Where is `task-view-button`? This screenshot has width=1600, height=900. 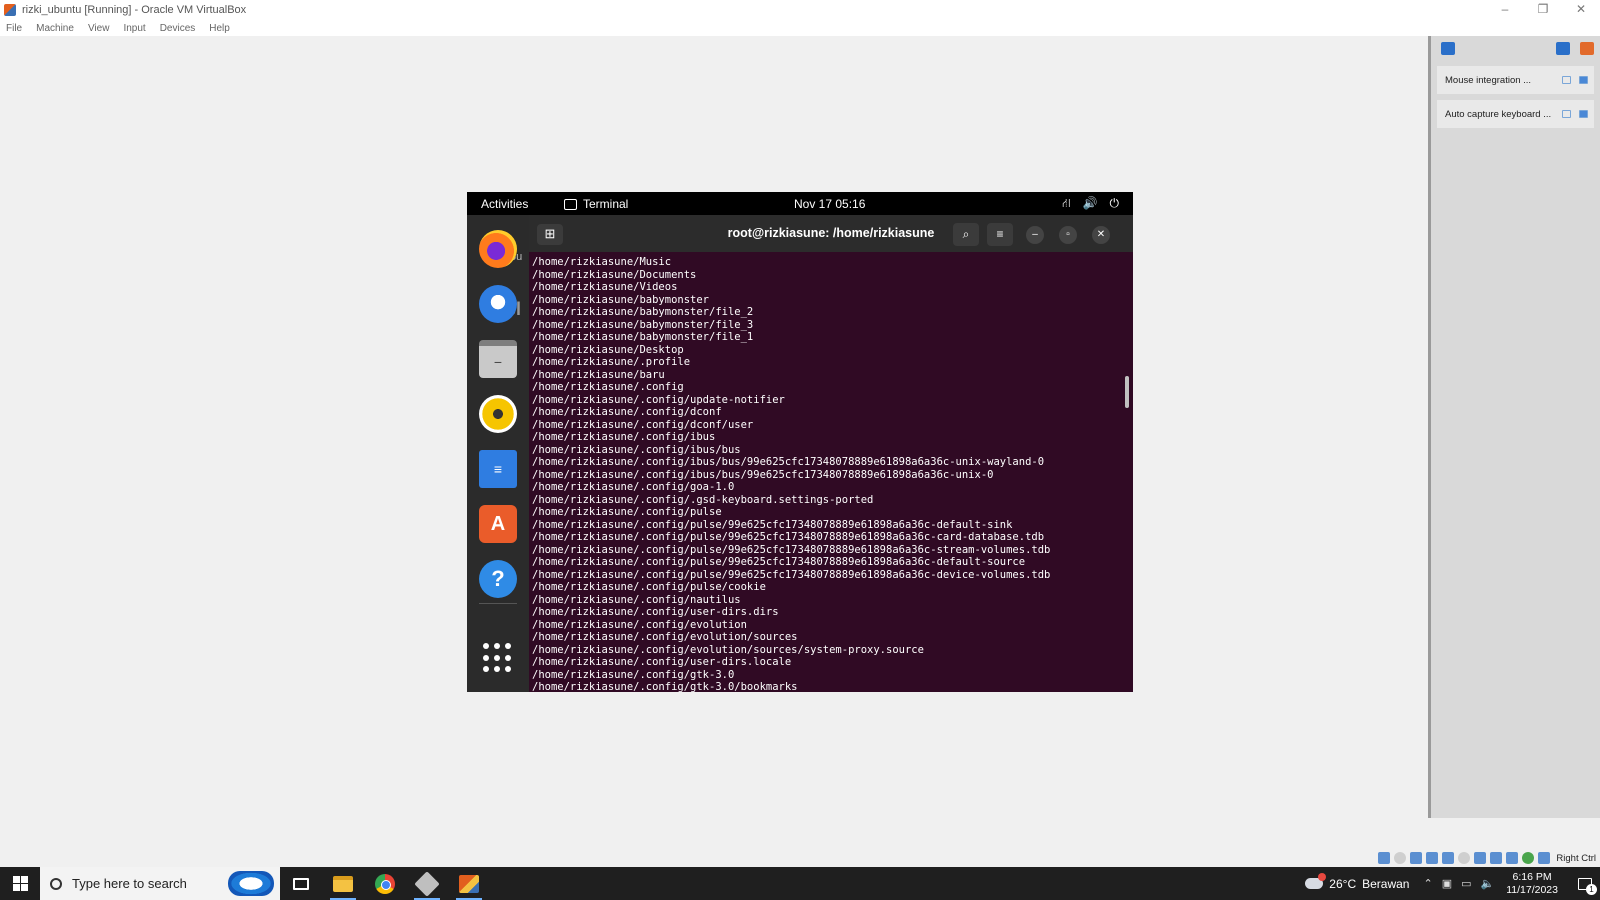
task-view-button is located at coordinates (301, 883).